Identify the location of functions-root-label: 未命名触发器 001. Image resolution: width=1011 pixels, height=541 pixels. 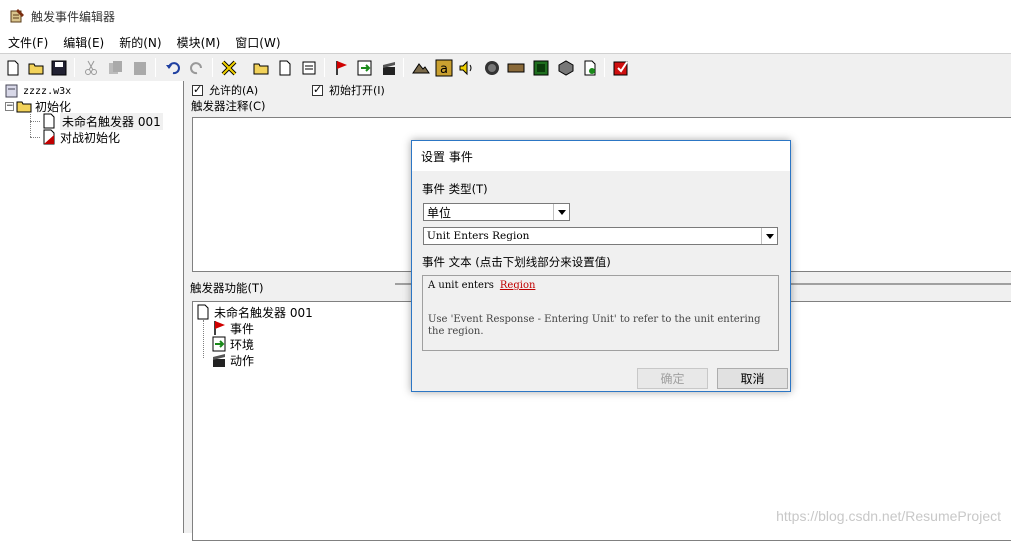
(263, 312).